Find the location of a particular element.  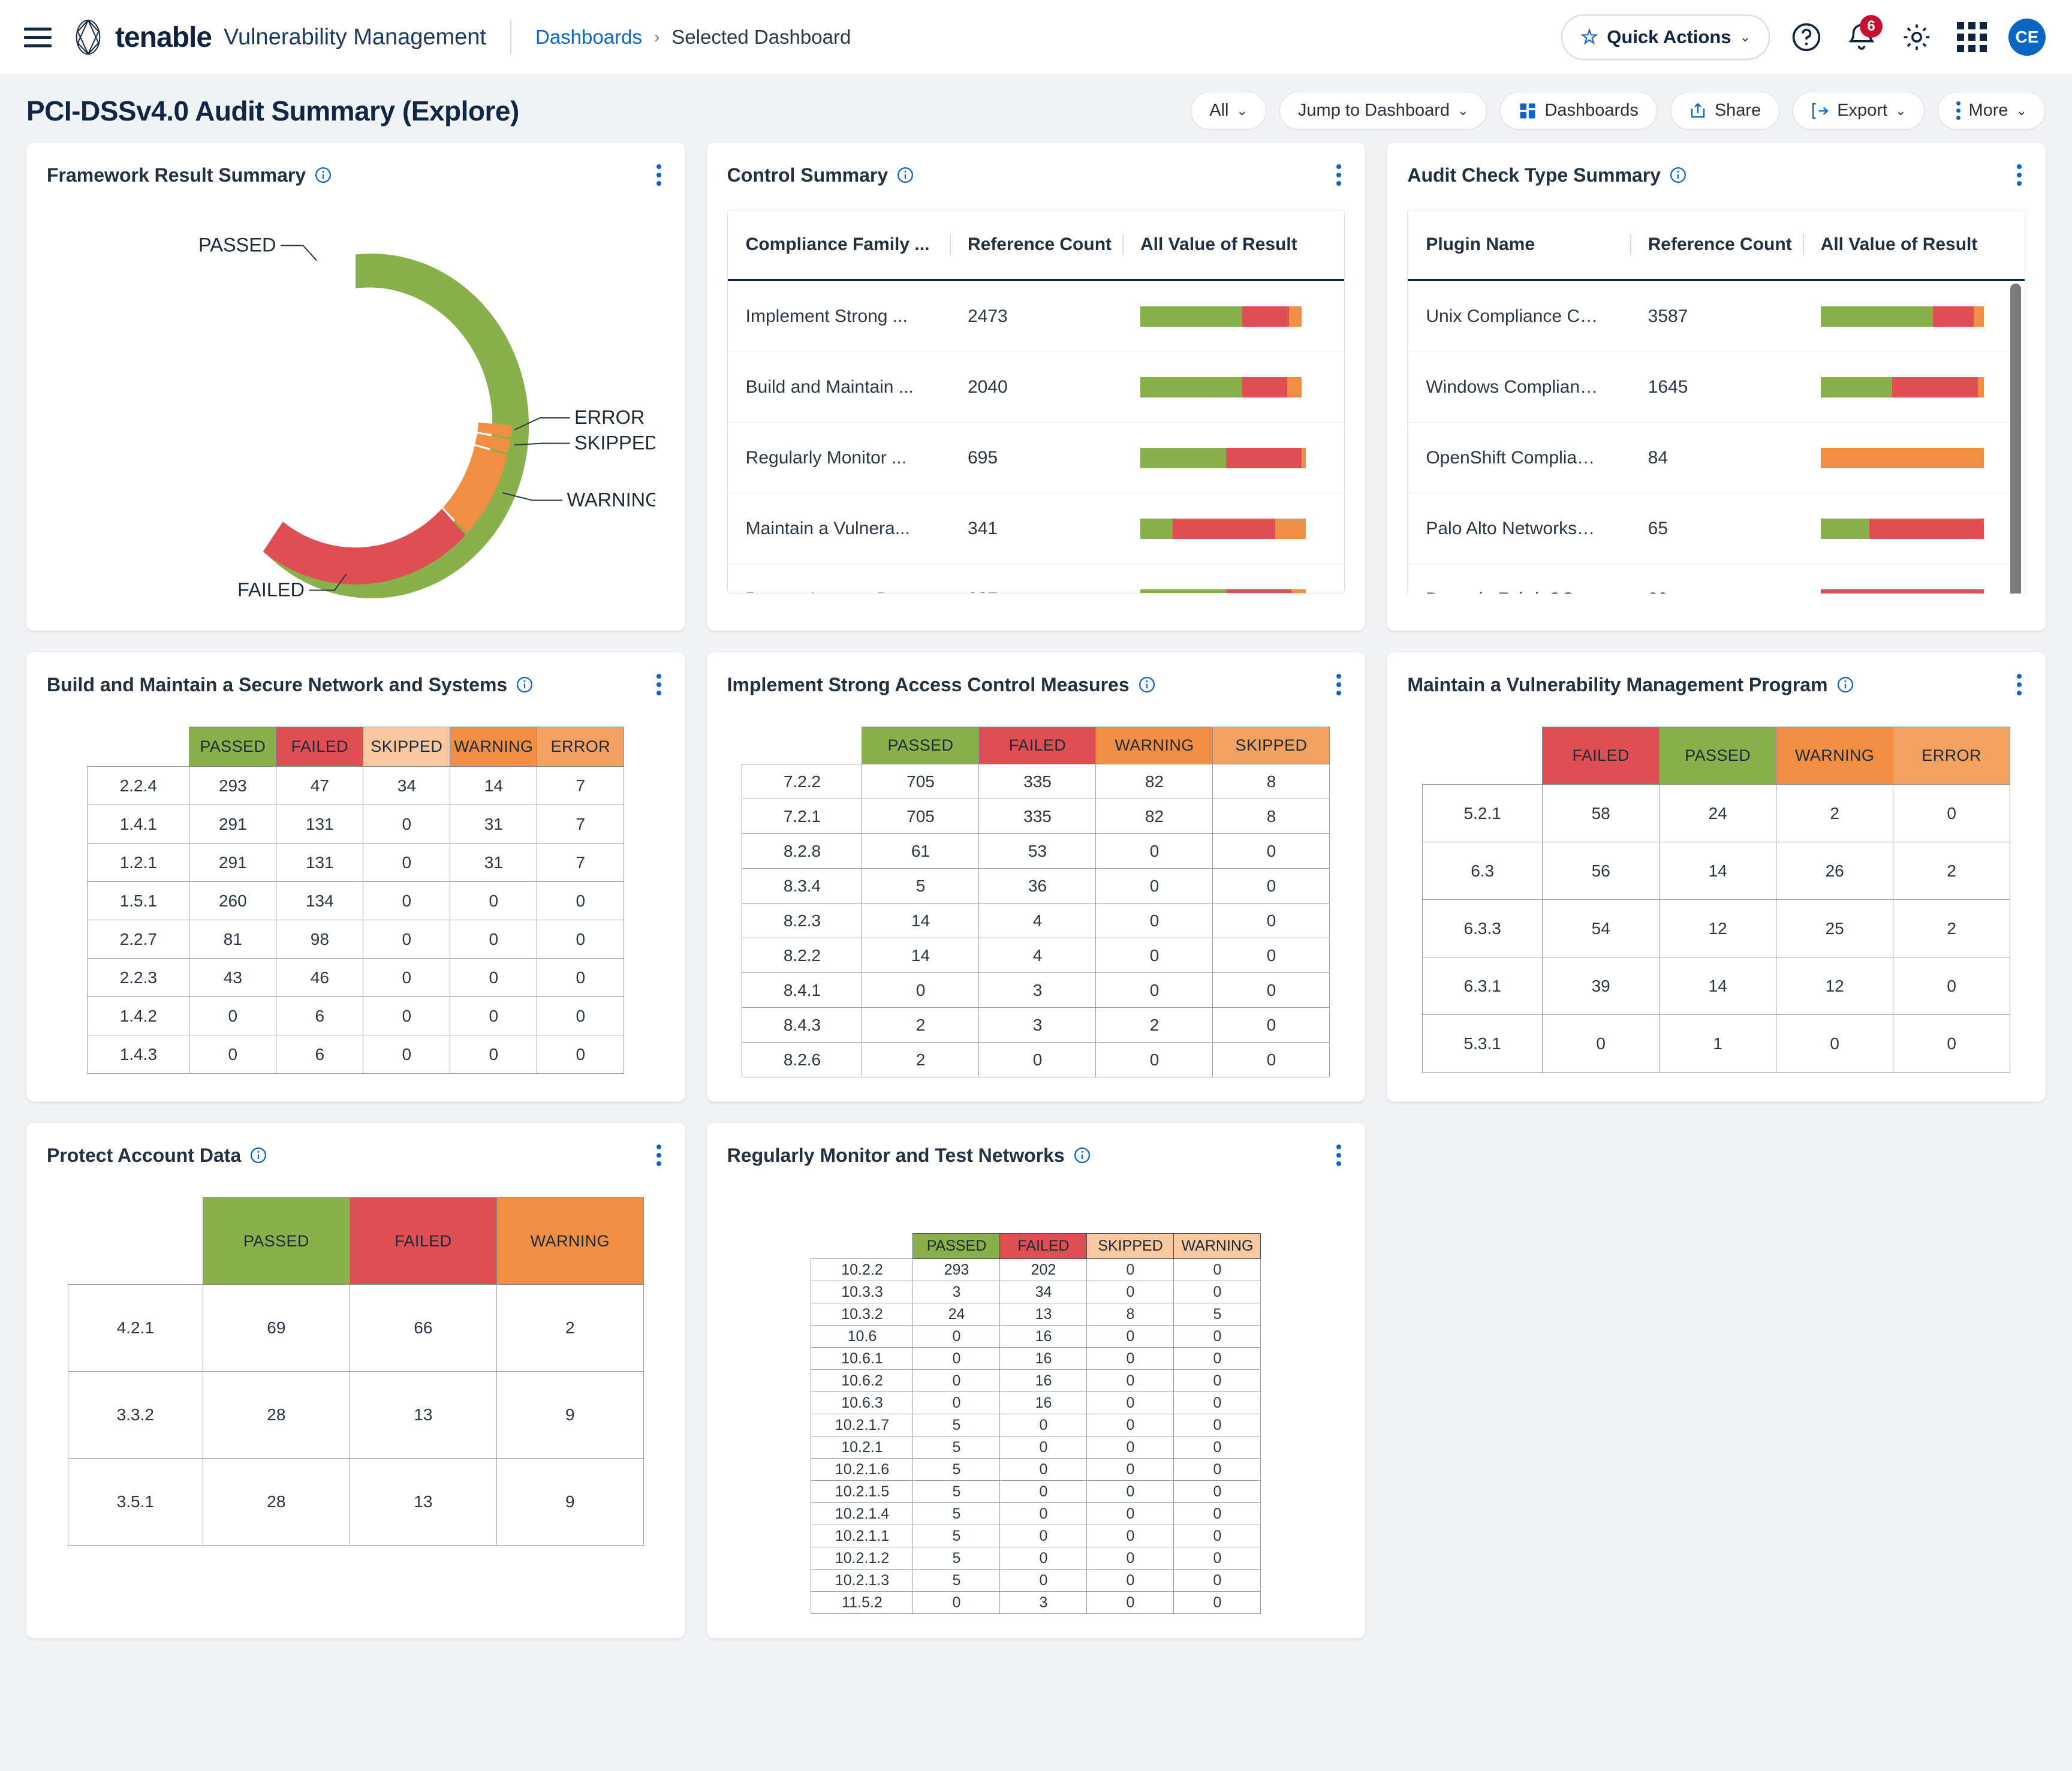

table-row: 6.3.3 54 12 25 2 is located at coordinates (1716, 928).